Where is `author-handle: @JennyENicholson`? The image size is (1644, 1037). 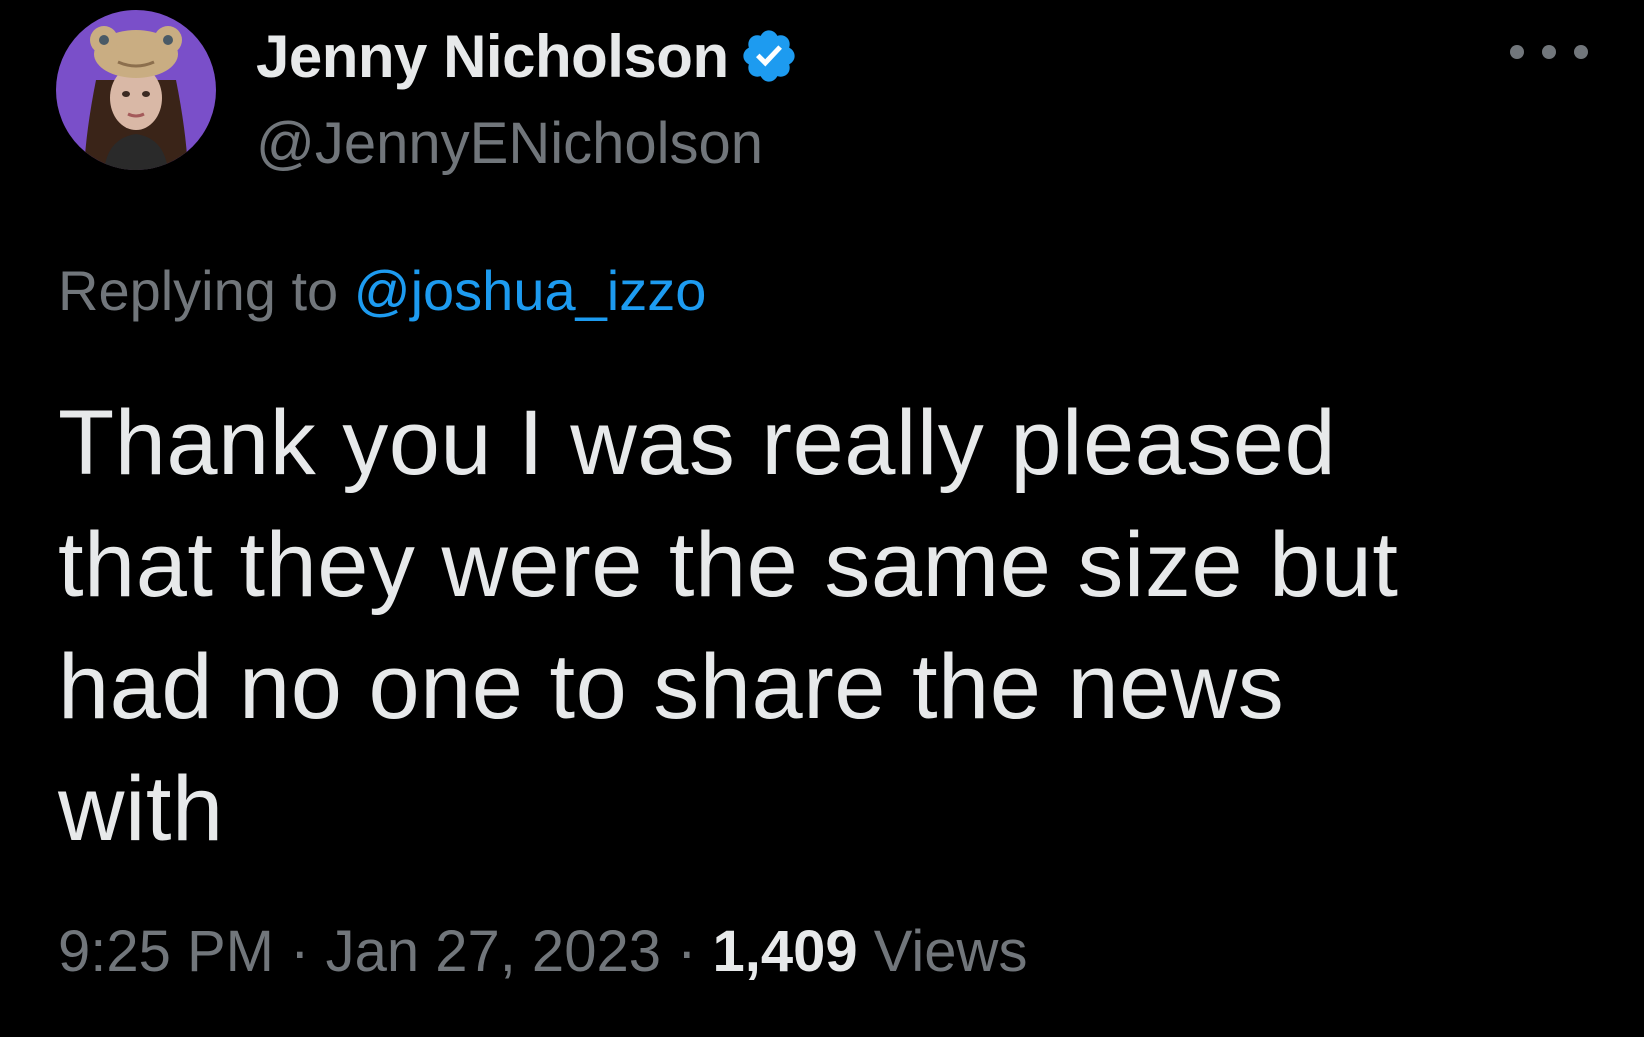
author-handle: @JennyENicholson is located at coordinates (509, 143).